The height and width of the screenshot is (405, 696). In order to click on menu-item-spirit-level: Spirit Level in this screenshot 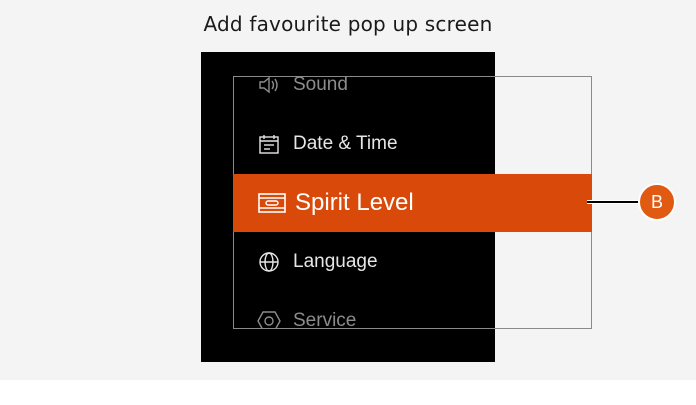, I will do `click(412, 203)`.